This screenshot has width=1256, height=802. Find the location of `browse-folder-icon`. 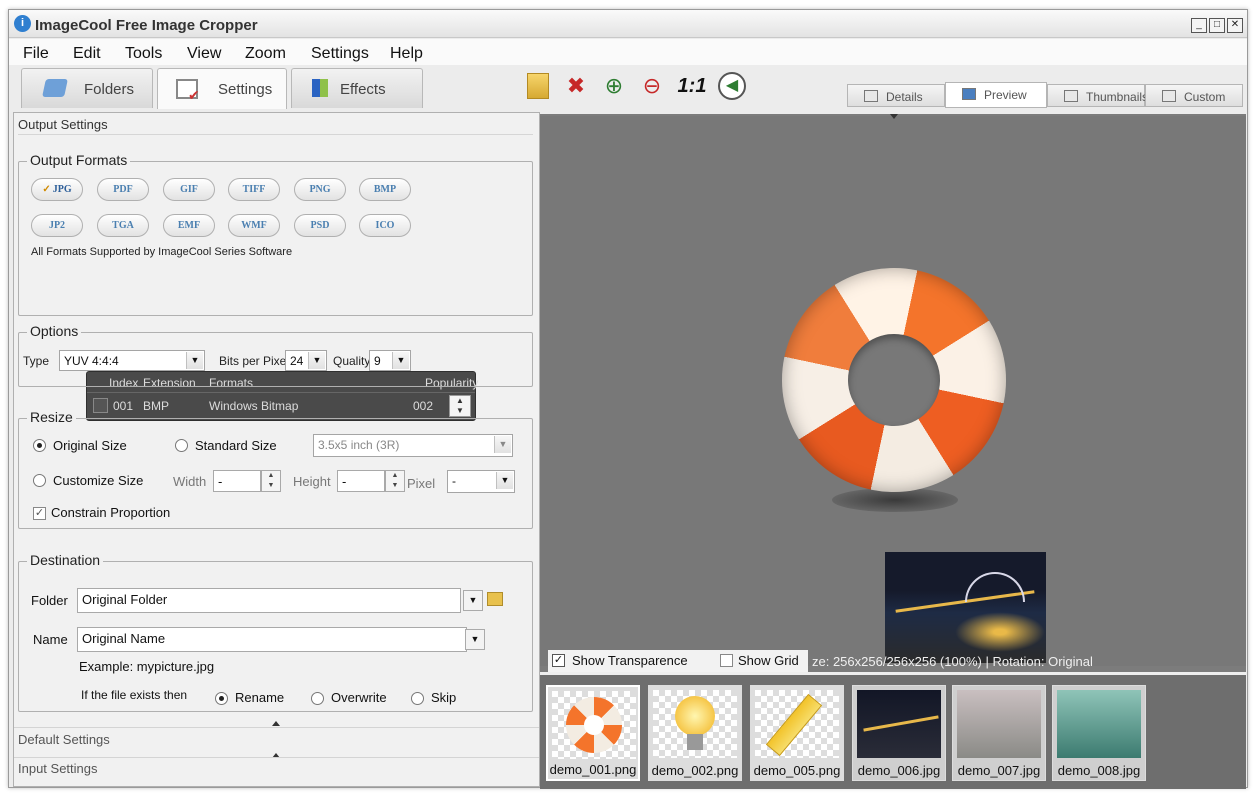

browse-folder-icon is located at coordinates (495, 599).